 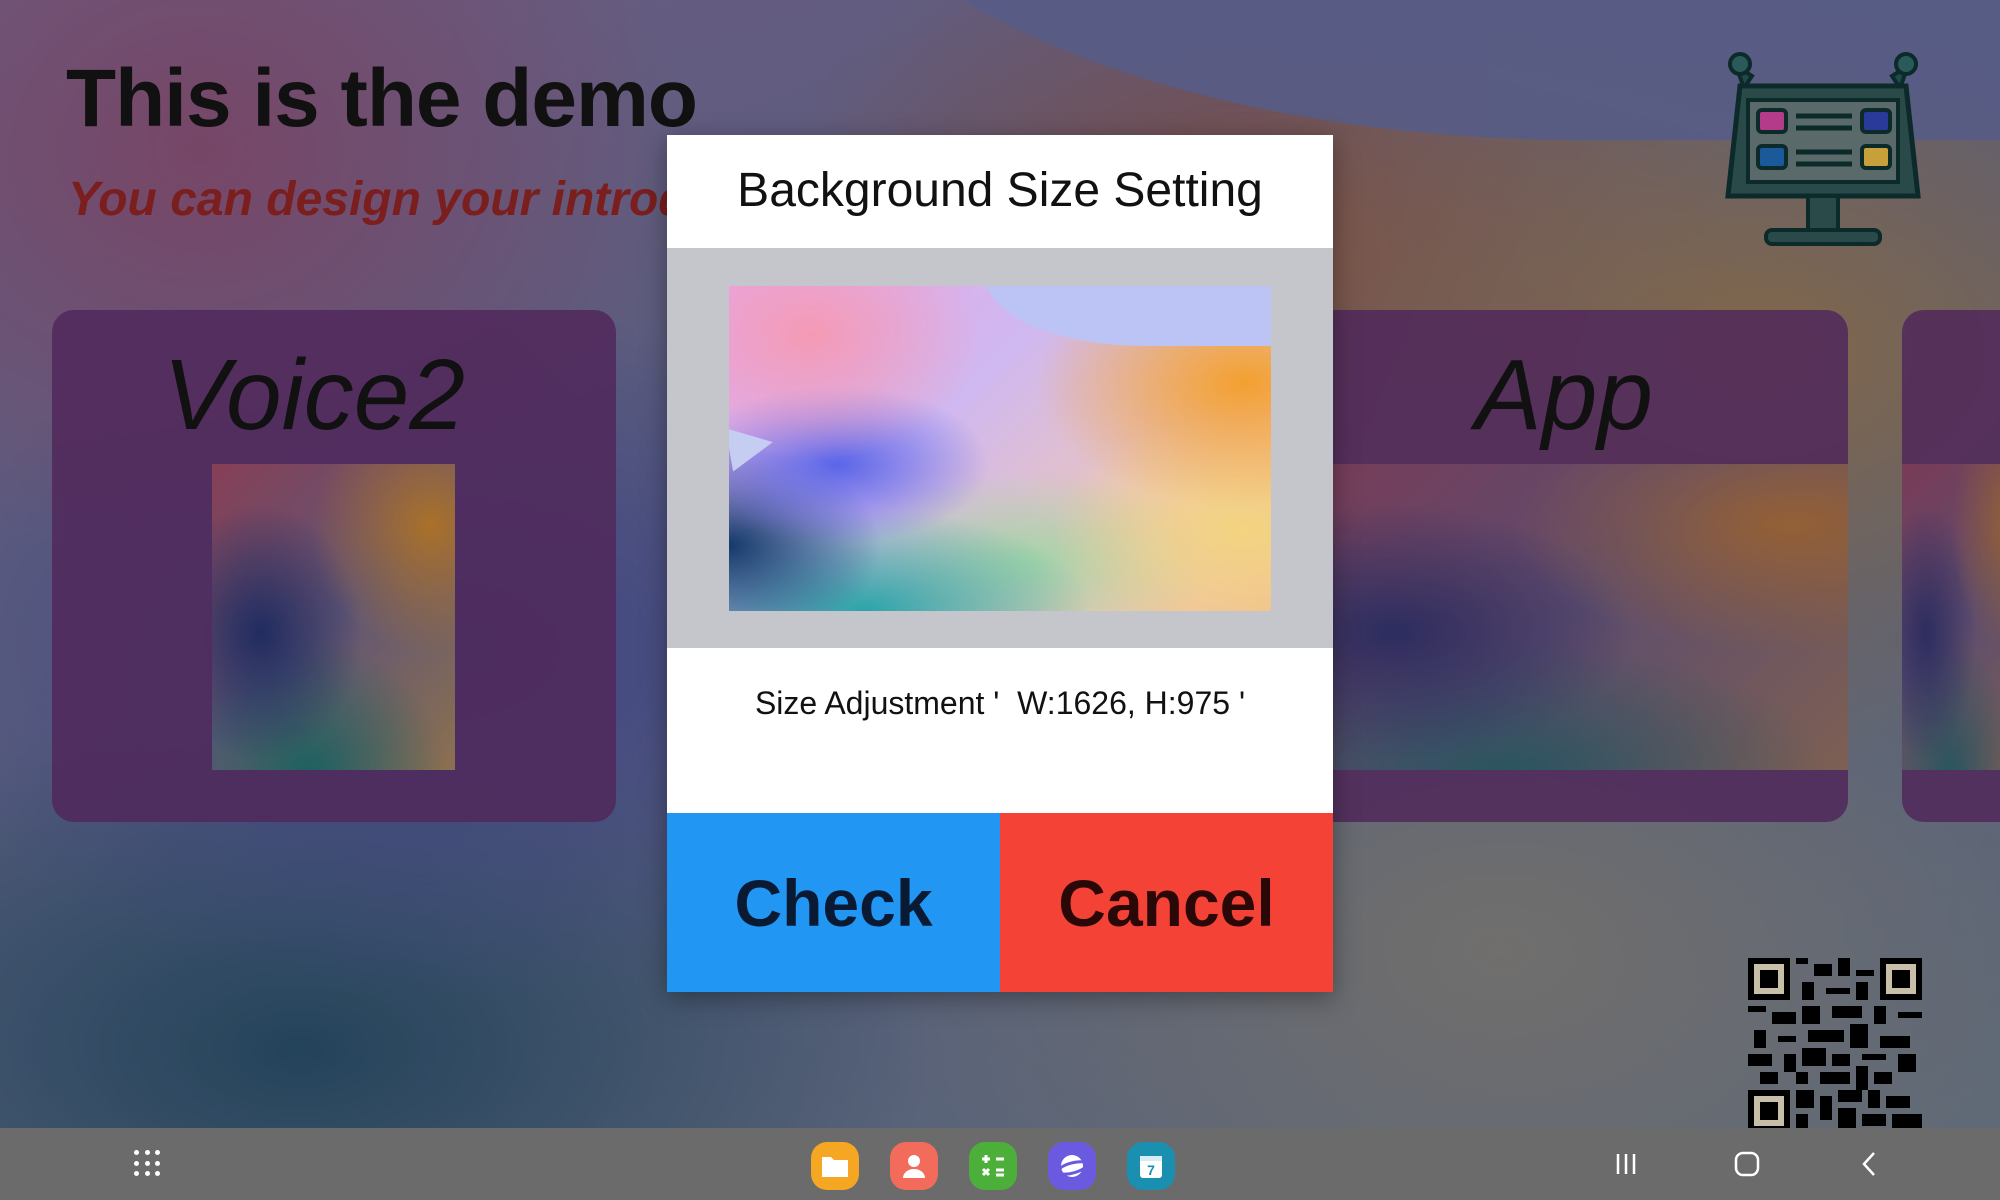 I want to click on cancel-button: Cancel, so click(x=1166, y=902).